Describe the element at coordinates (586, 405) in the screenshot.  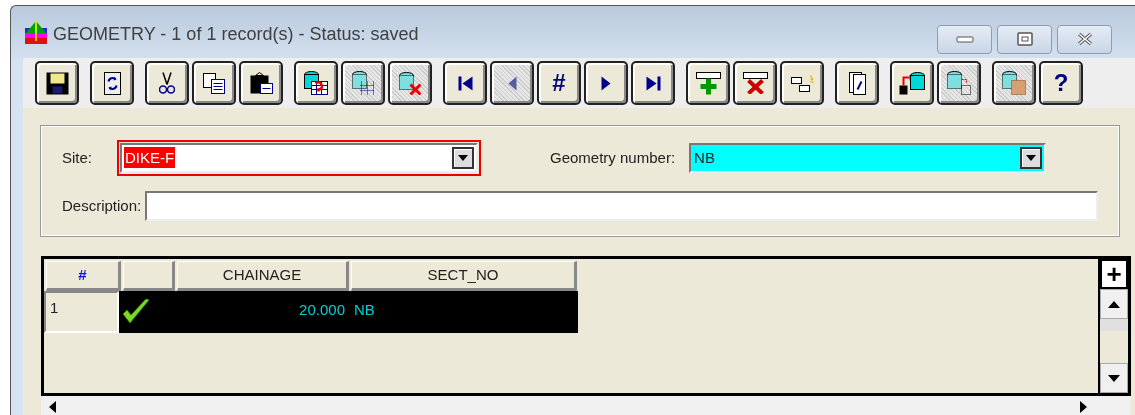
I see `horizontal-scrollbar` at that location.